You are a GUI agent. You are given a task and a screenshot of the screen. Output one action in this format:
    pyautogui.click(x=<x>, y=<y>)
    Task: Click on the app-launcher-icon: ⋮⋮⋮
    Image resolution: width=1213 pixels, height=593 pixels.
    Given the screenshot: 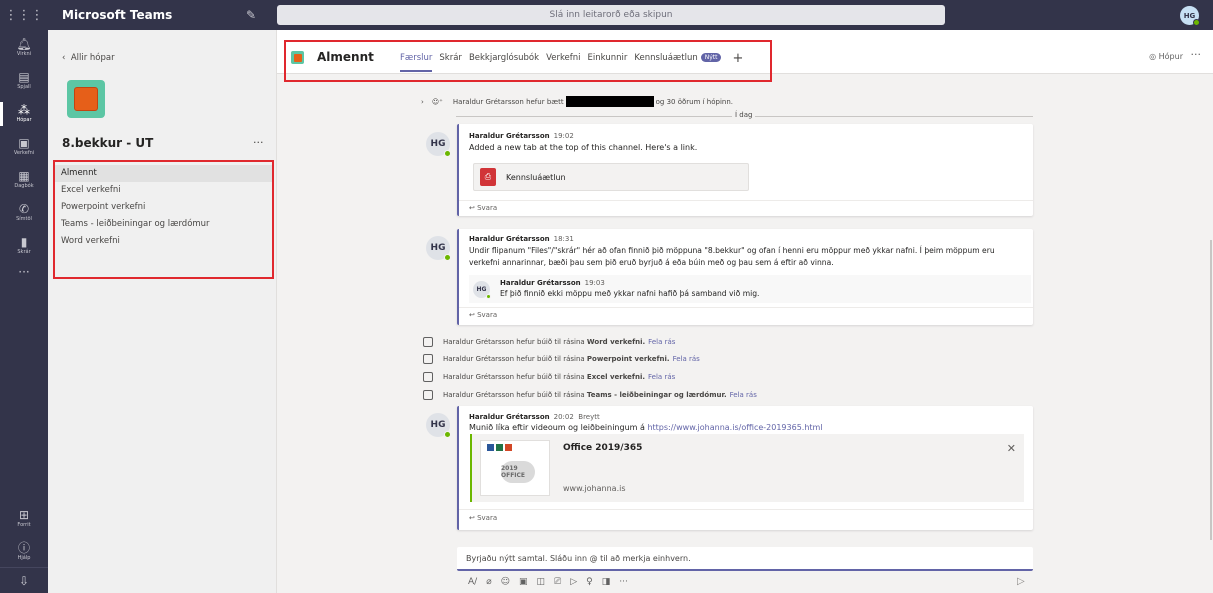 What is the action you would take?
    pyautogui.click(x=24, y=15)
    